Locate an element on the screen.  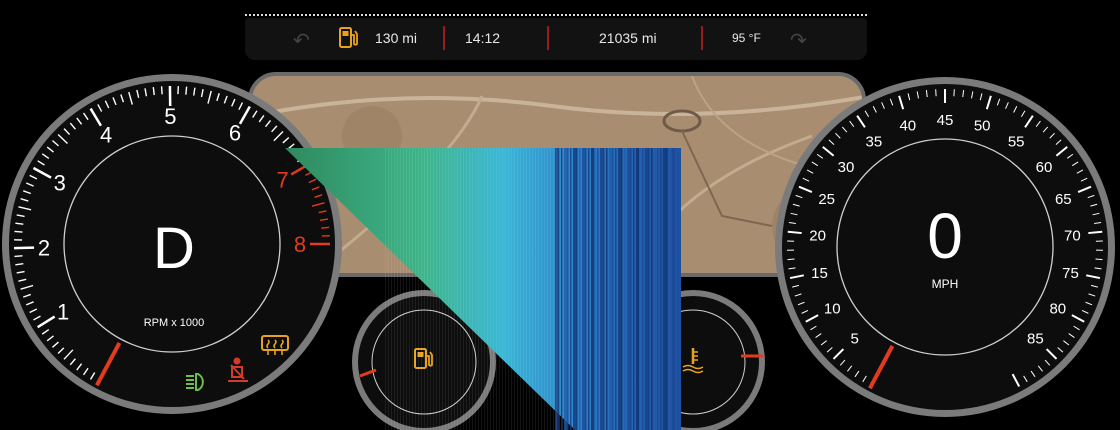
speedometer-tick-label: 85 is located at coordinates (1035, 339).